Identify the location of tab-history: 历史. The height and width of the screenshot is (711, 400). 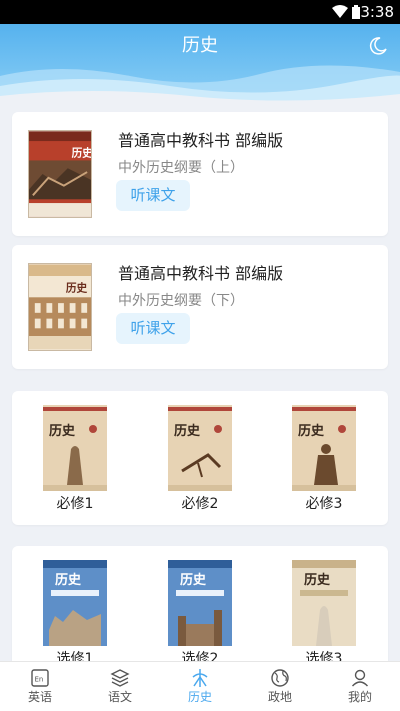
(200, 686).